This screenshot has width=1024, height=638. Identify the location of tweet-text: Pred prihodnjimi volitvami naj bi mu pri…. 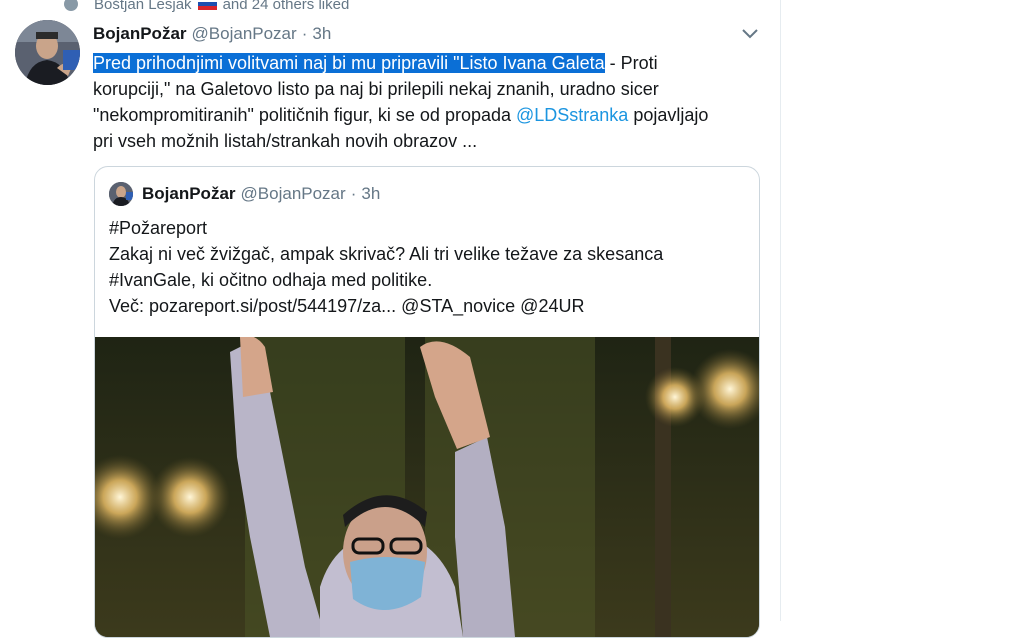
(413, 102).